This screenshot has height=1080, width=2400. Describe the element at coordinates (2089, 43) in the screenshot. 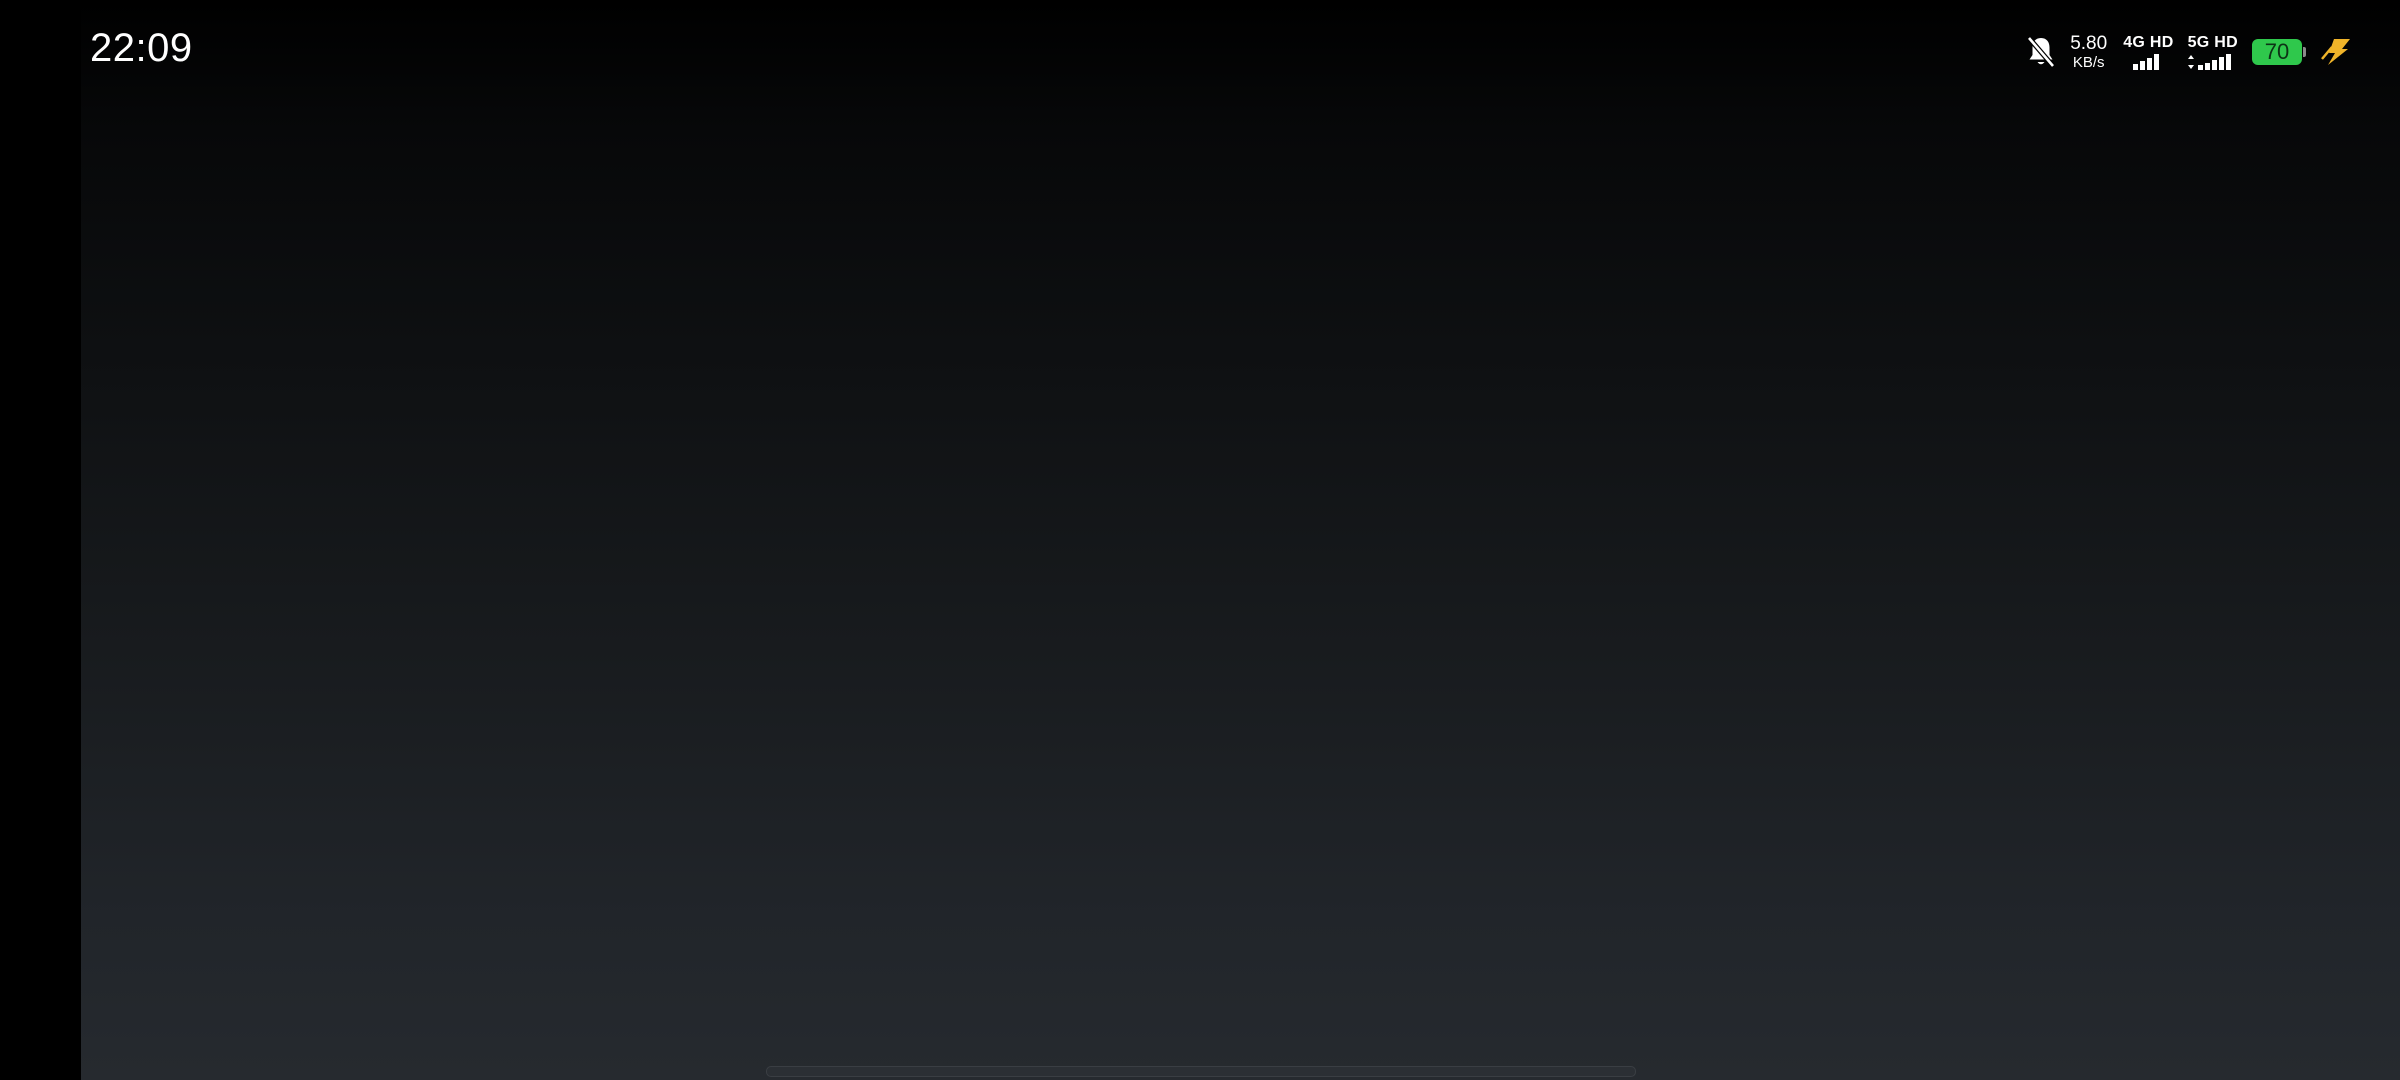

I see `network-speed-value: 5.80` at that location.